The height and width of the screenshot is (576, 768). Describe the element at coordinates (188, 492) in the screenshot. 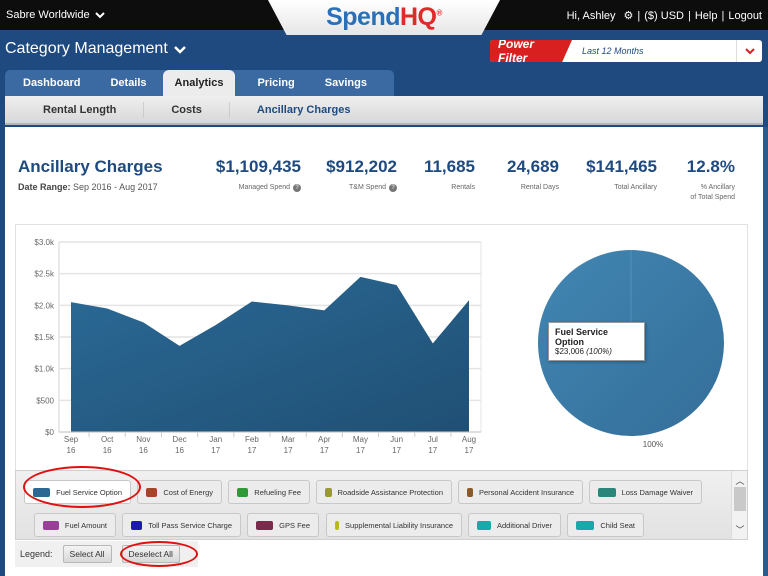

I see `legend-item-label: Cost of Energy` at that location.